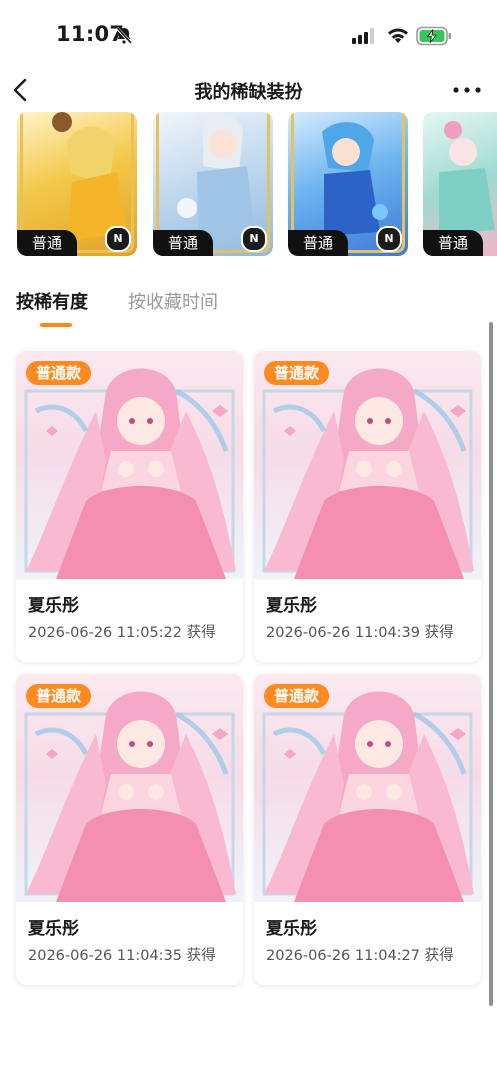  What do you see at coordinates (173, 301) in the screenshot?
I see `tab-by-collect-time: 按收藏时间` at bounding box center [173, 301].